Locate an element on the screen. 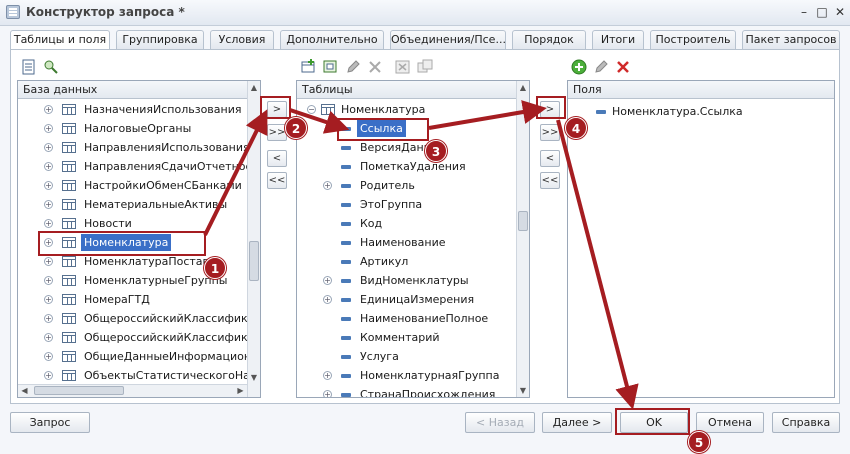  cut-table-icon is located at coordinates (403, 67).